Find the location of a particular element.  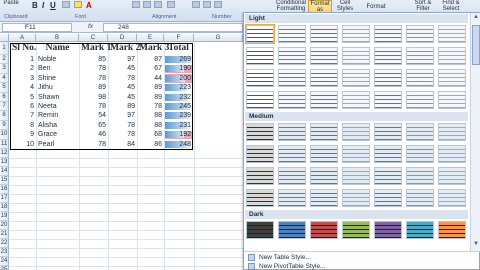

row-header: 6 is located at coordinates (4, 97).